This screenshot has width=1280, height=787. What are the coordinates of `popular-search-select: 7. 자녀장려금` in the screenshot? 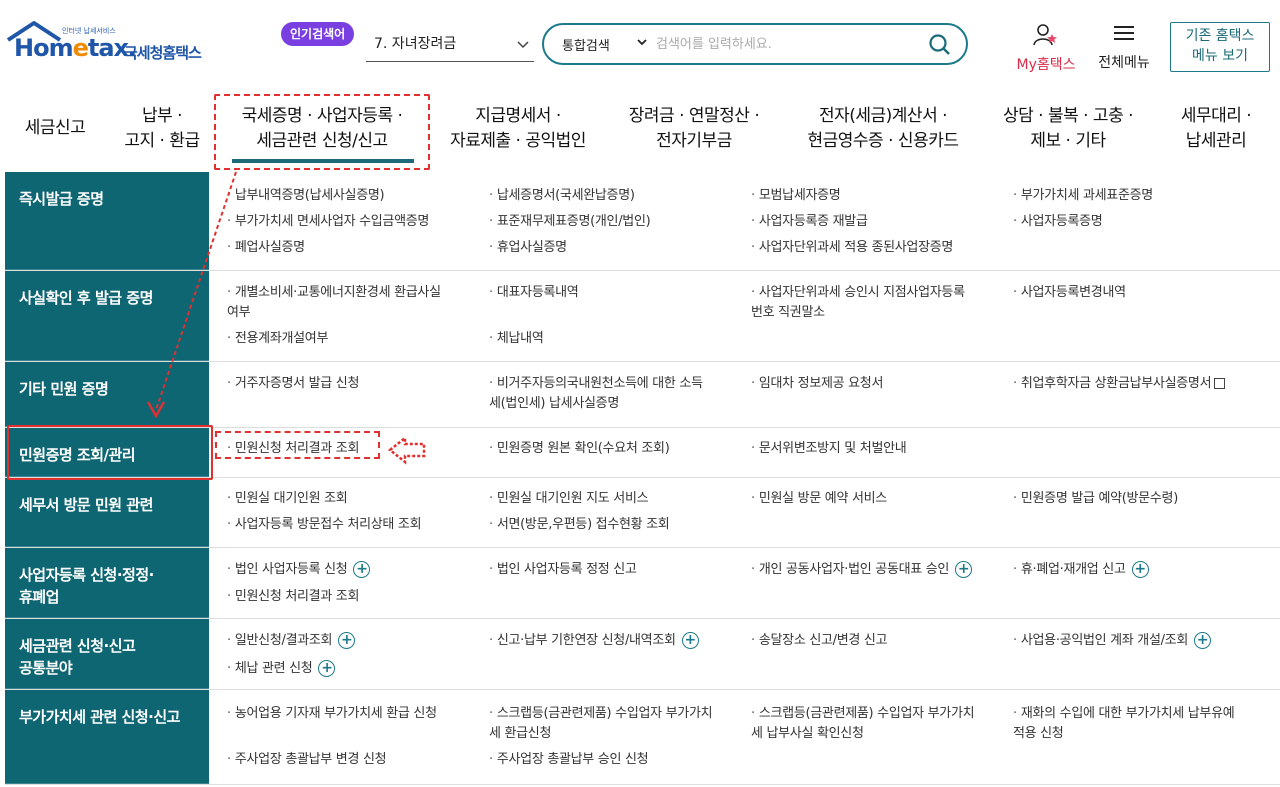 It's located at (450, 46).